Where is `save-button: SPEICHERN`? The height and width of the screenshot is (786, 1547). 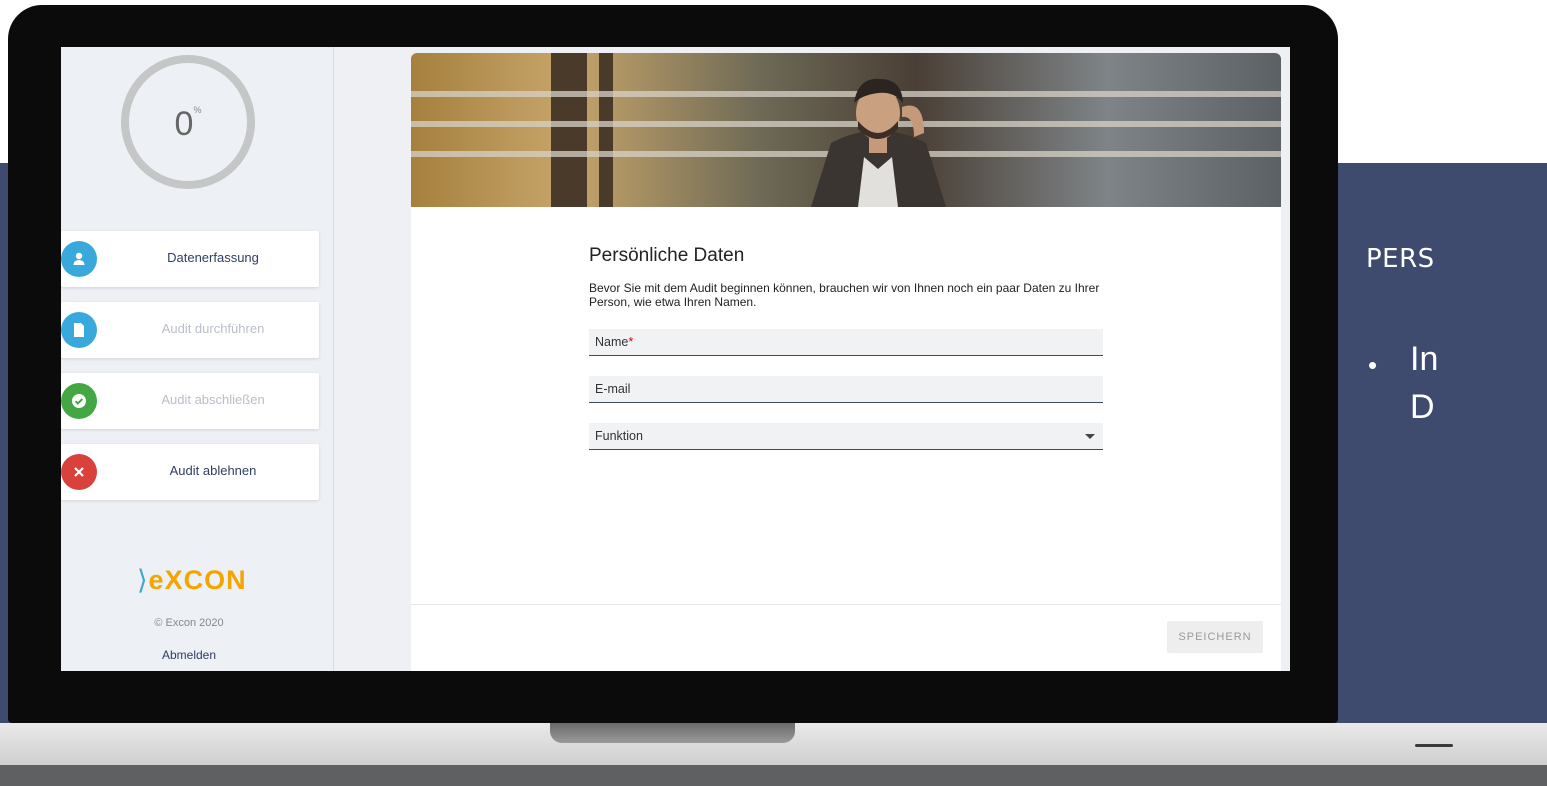
save-button: SPEICHERN is located at coordinates (1215, 637).